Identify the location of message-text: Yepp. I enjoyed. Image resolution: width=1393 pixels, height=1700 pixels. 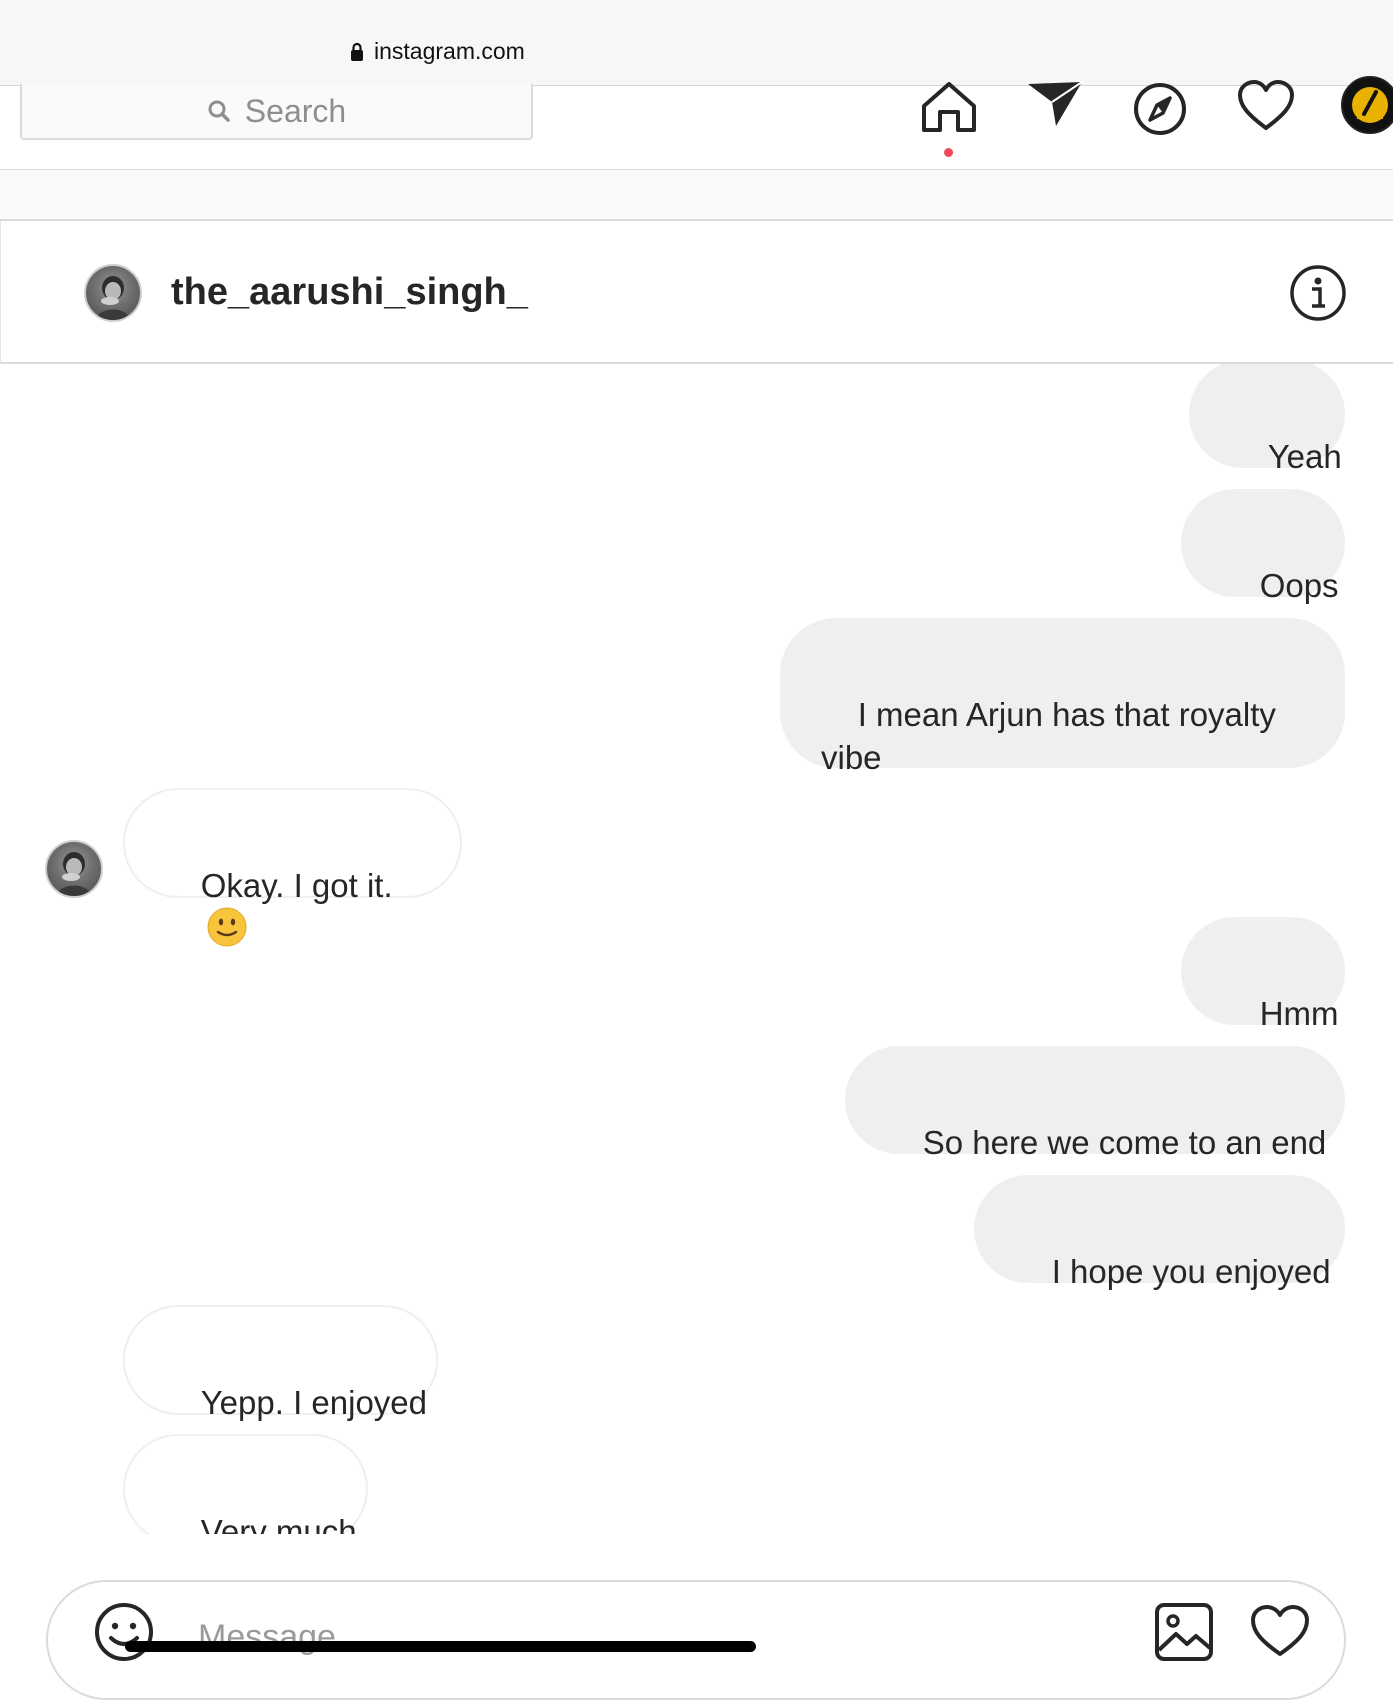
(313, 1402).